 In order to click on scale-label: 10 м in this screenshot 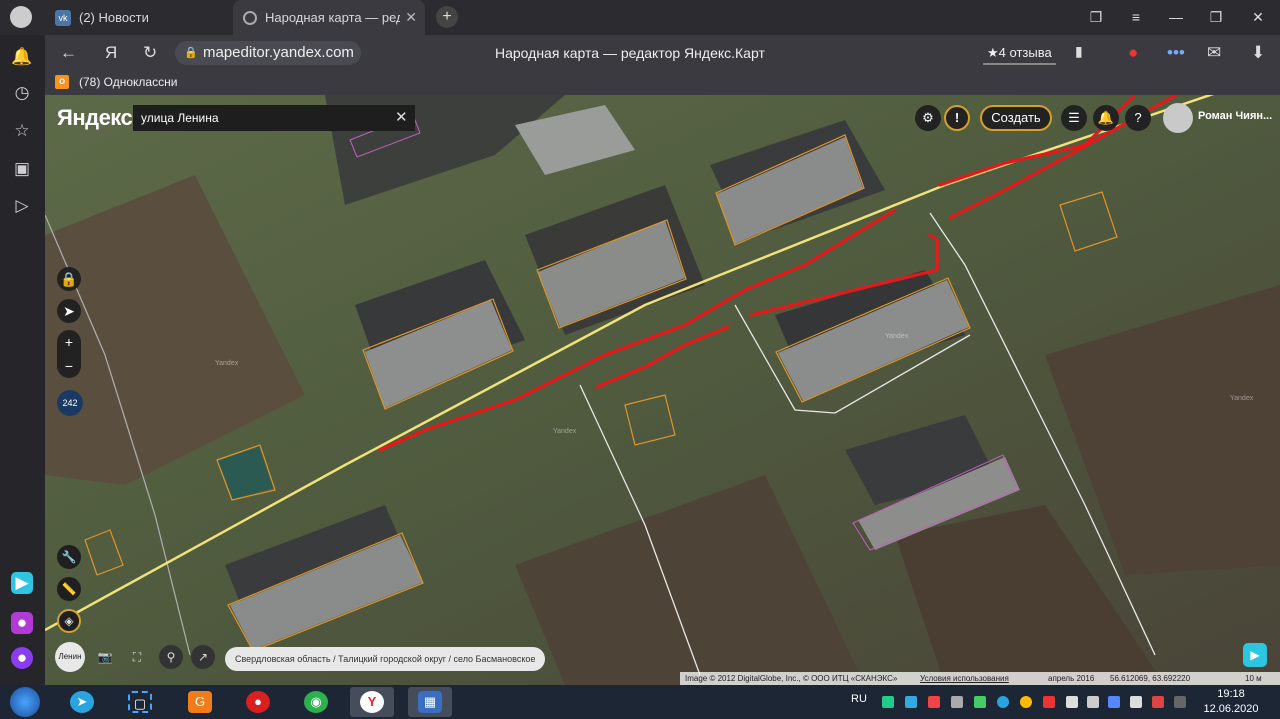, I will do `click(1253, 678)`.